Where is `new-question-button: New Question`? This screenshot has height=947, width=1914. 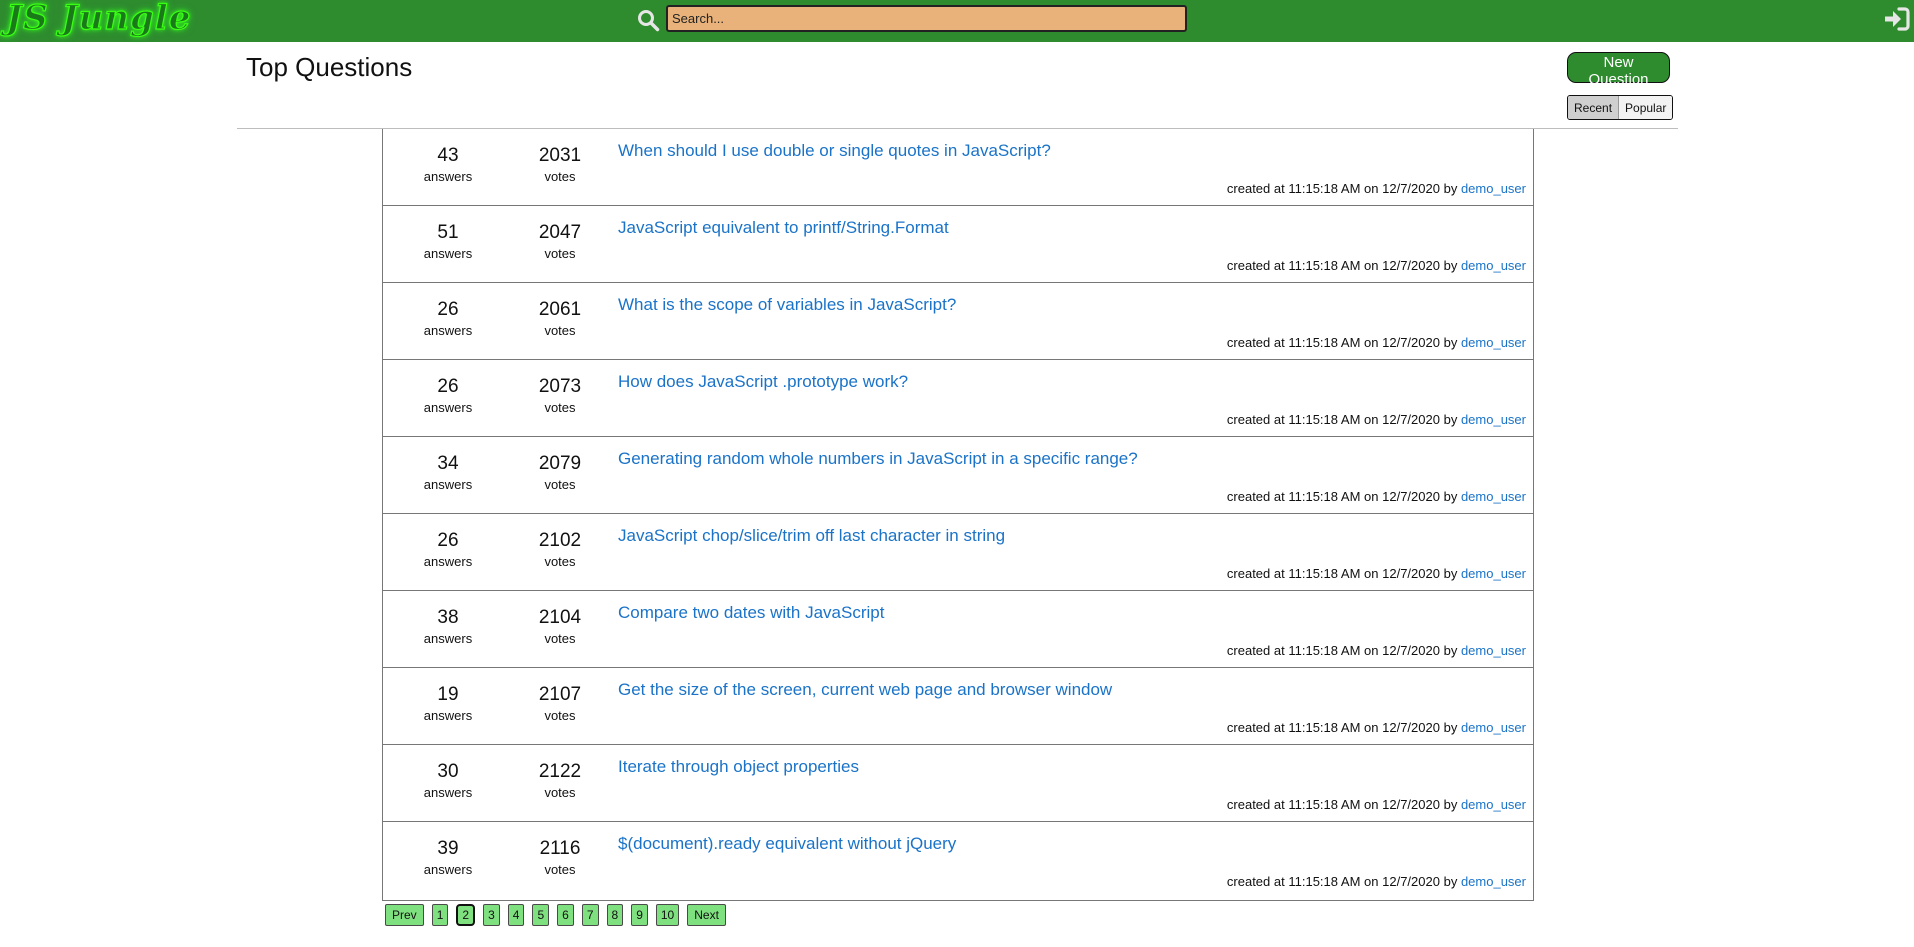
new-question-button: New Question is located at coordinates (1618, 70).